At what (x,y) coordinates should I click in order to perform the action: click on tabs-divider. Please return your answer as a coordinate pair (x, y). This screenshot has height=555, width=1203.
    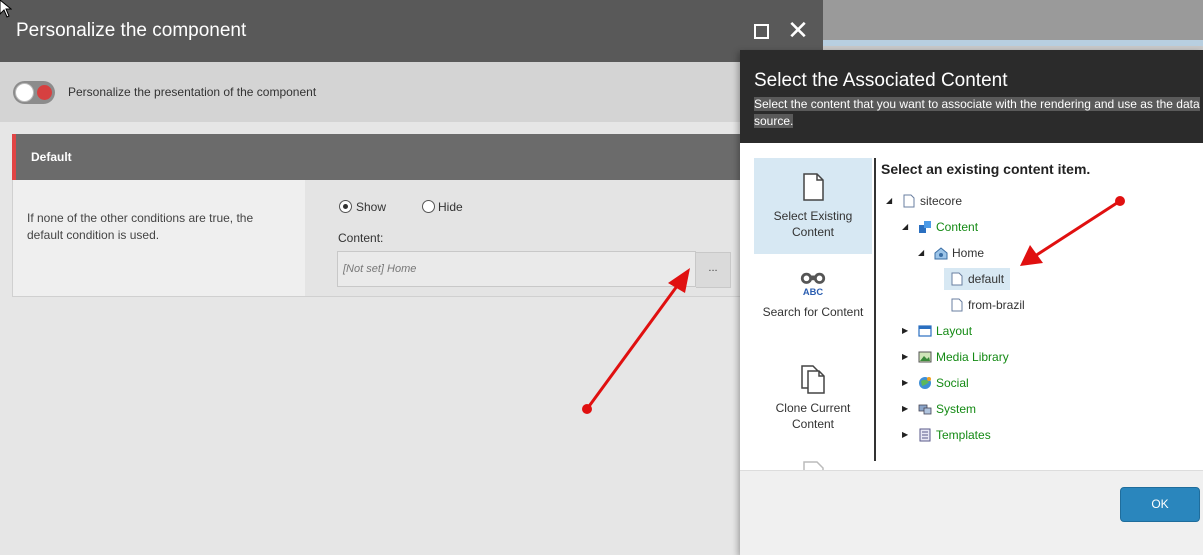
    Looking at the image, I should click on (875, 309).